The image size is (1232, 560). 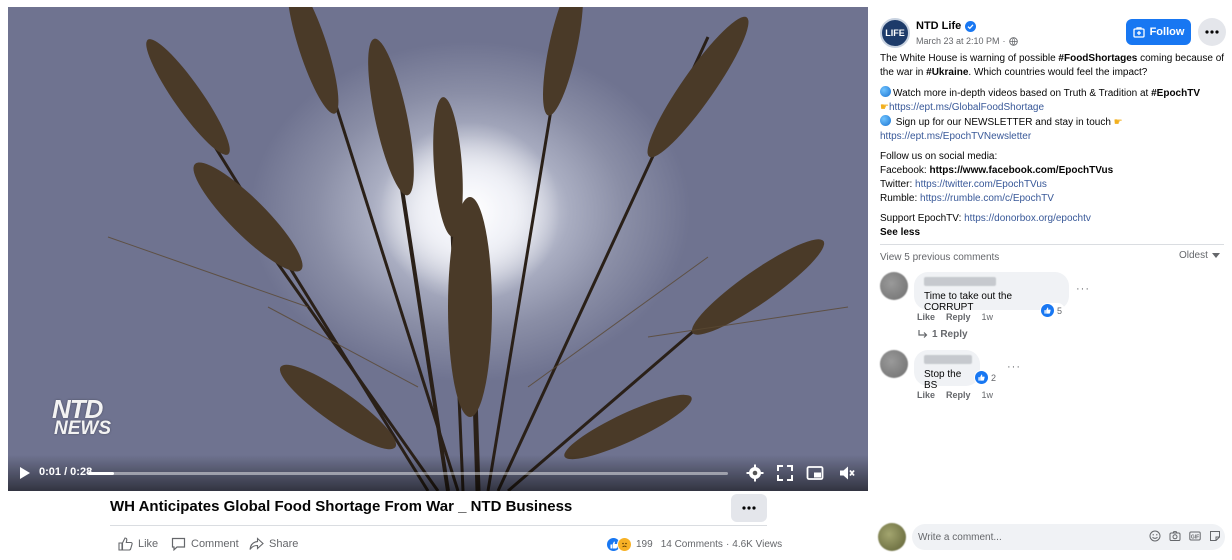 I want to click on share-label: Share, so click(x=284, y=544).